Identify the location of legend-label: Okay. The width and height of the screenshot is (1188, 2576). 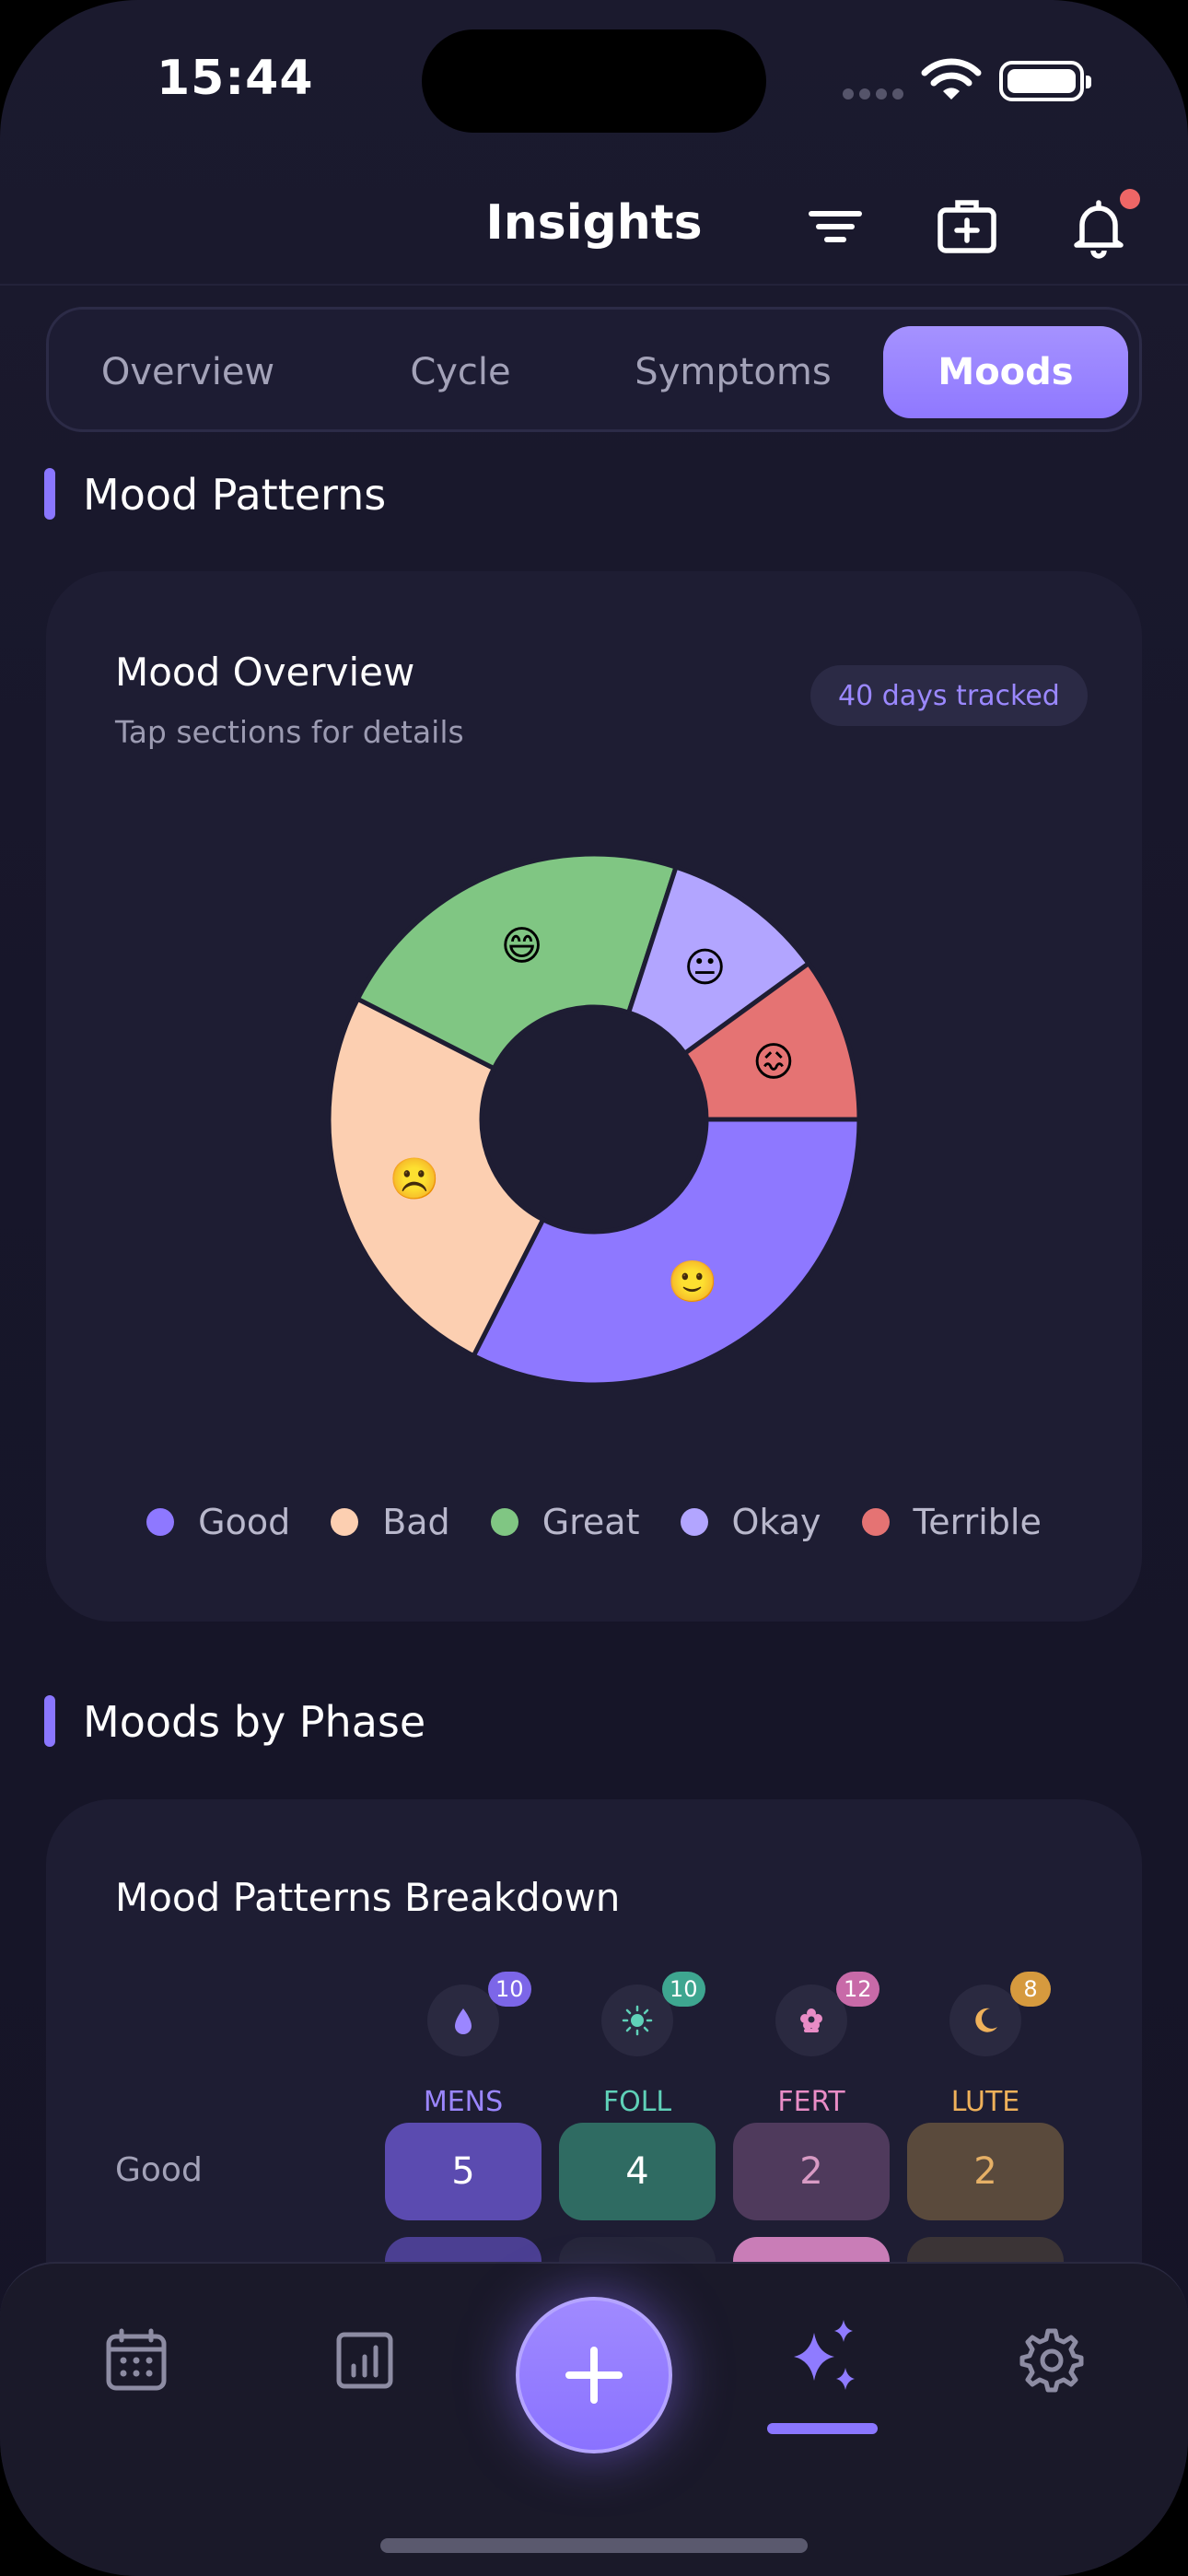
(776, 1522).